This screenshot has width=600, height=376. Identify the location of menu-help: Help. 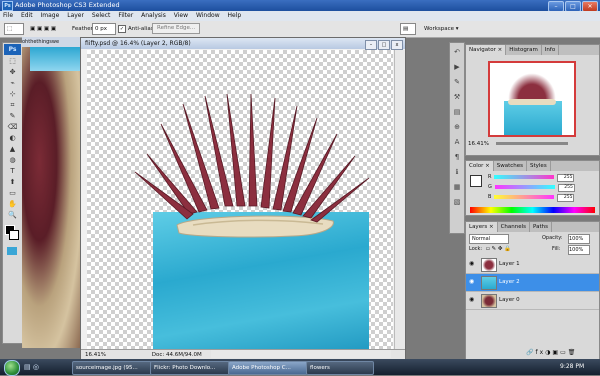
(235, 16).